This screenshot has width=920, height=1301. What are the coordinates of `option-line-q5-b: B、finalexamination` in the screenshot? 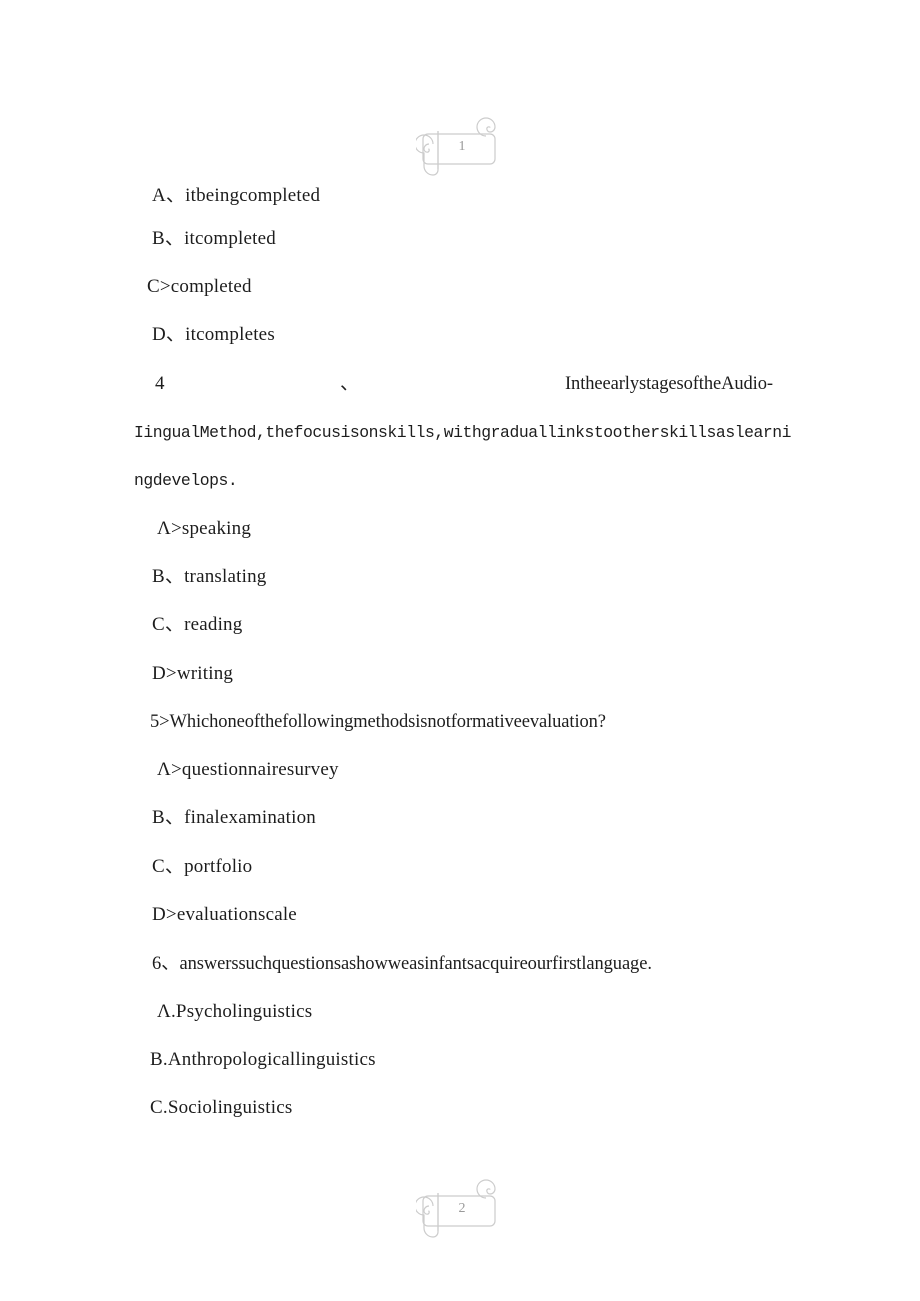 It's located at (234, 817).